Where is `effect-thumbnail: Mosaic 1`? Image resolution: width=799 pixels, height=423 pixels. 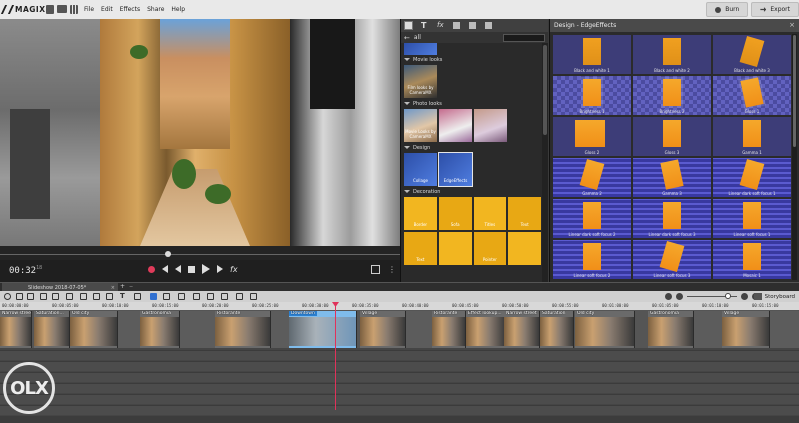 effect-thumbnail: Mosaic 1 is located at coordinates (752, 259).